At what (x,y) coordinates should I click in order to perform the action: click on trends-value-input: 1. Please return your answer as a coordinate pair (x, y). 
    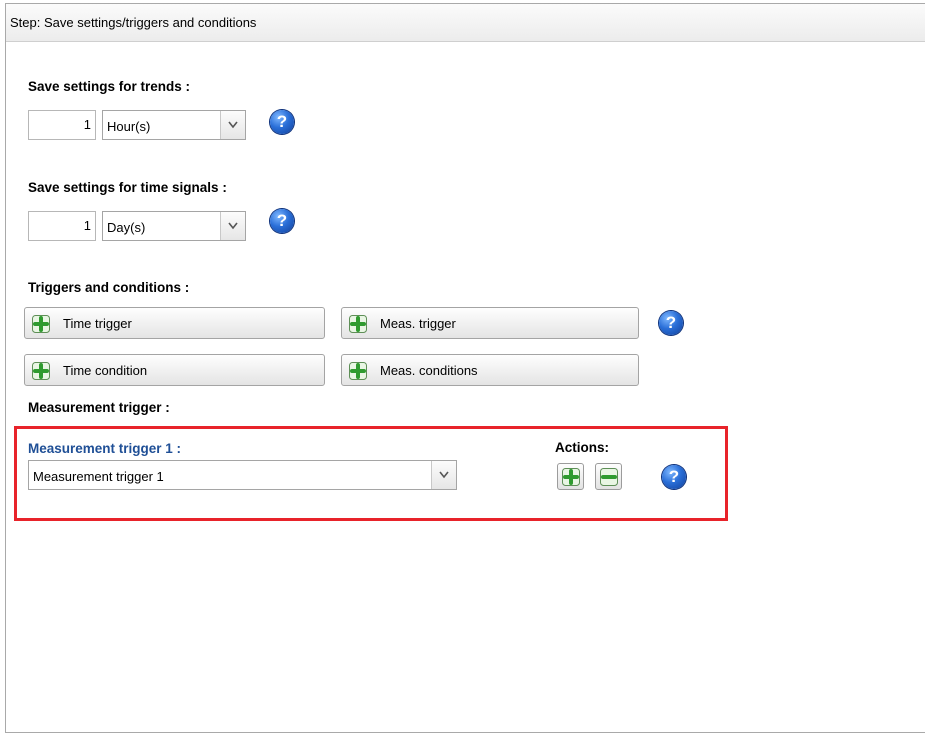
    Looking at the image, I should click on (62, 125).